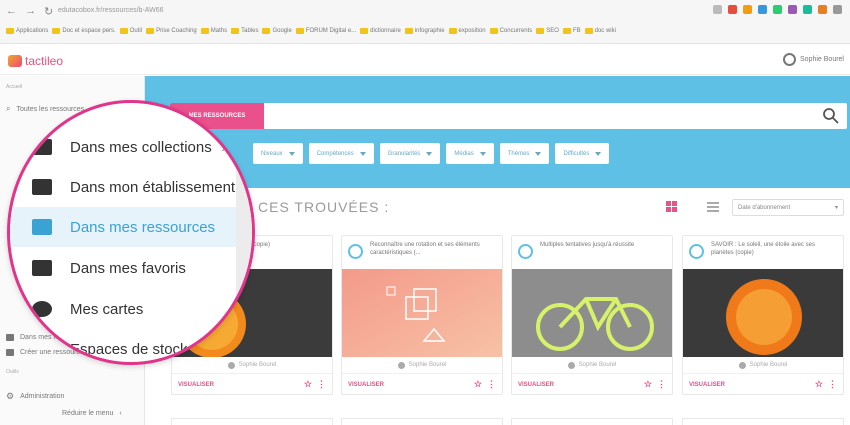 Image resolution: width=850 pixels, height=425 pixels. What do you see at coordinates (42, 187) in the screenshot?
I see `school-icon` at bounding box center [42, 187].